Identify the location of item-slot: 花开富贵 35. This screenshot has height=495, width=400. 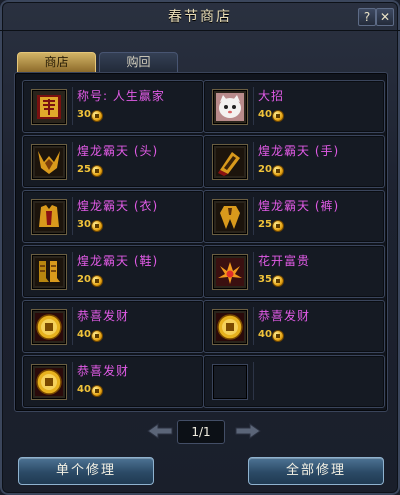
(294, 271).